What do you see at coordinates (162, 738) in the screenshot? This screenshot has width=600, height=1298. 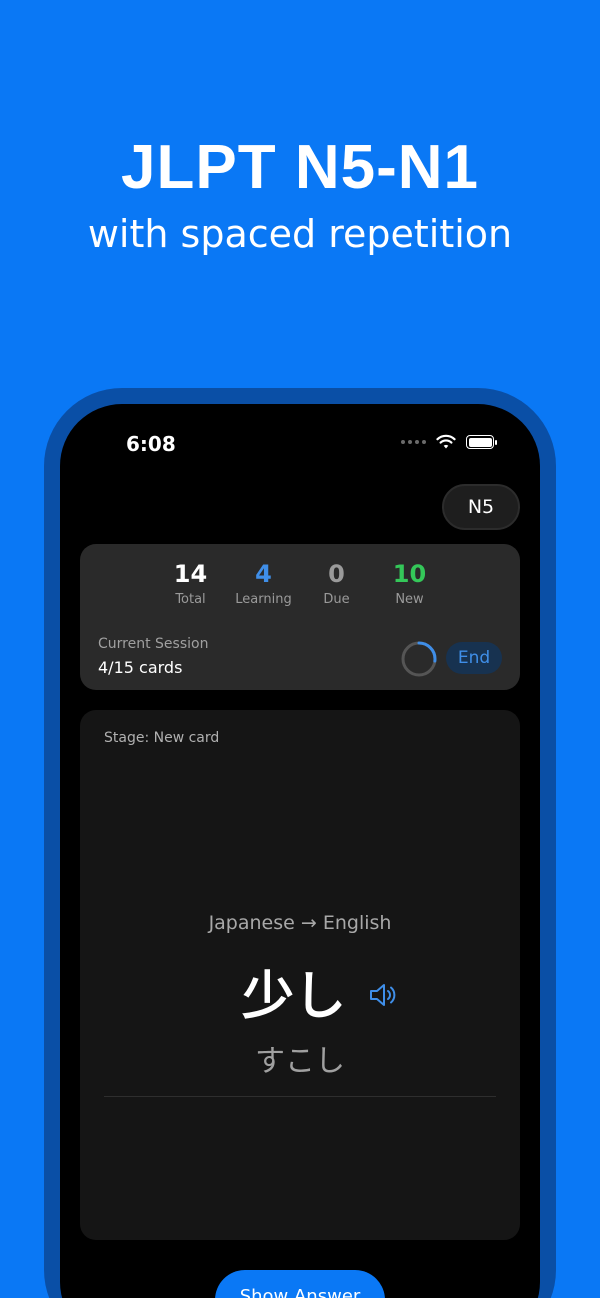 I see `card-stage: Stage: New card` at bounding box center [162, 738].